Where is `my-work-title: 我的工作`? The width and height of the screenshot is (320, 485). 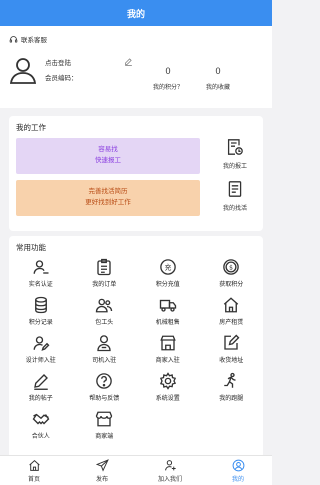 my-work-title: 我的工作 is located at coordinates (31, 127).